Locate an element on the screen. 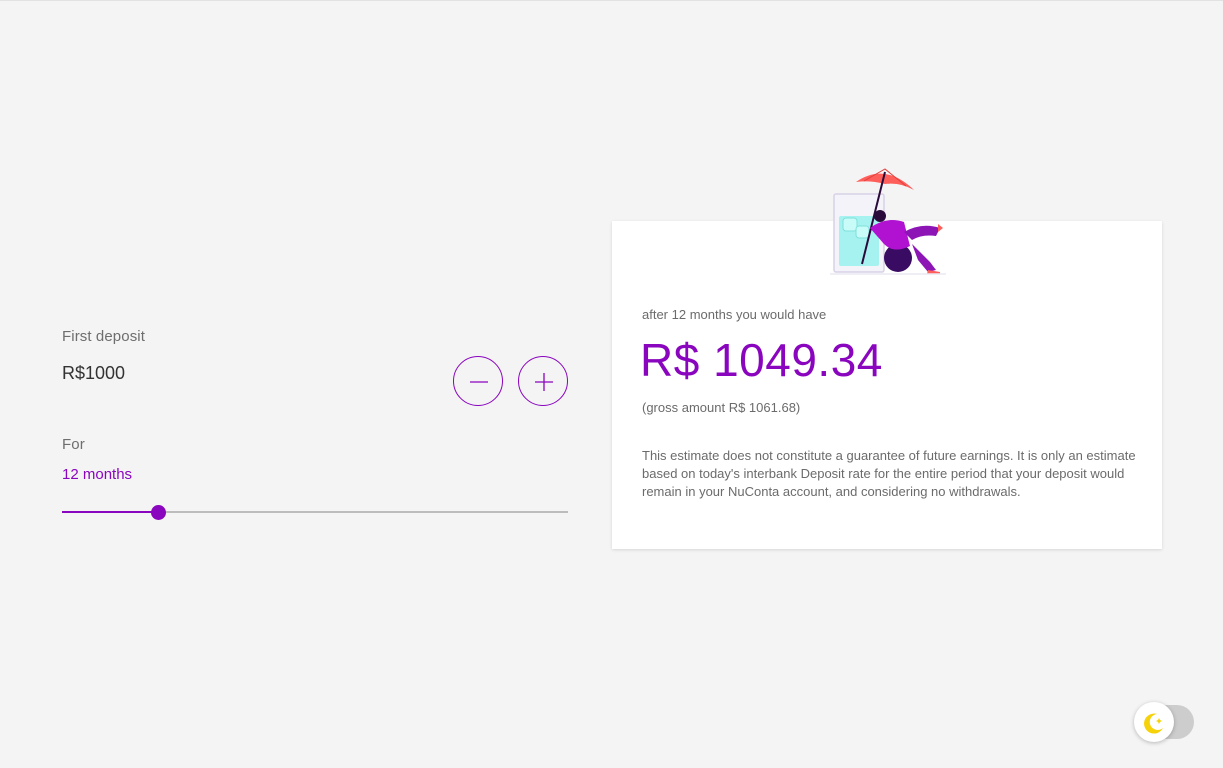  net-amount: R$ 1049.34 is located at coordinates (761, 360).